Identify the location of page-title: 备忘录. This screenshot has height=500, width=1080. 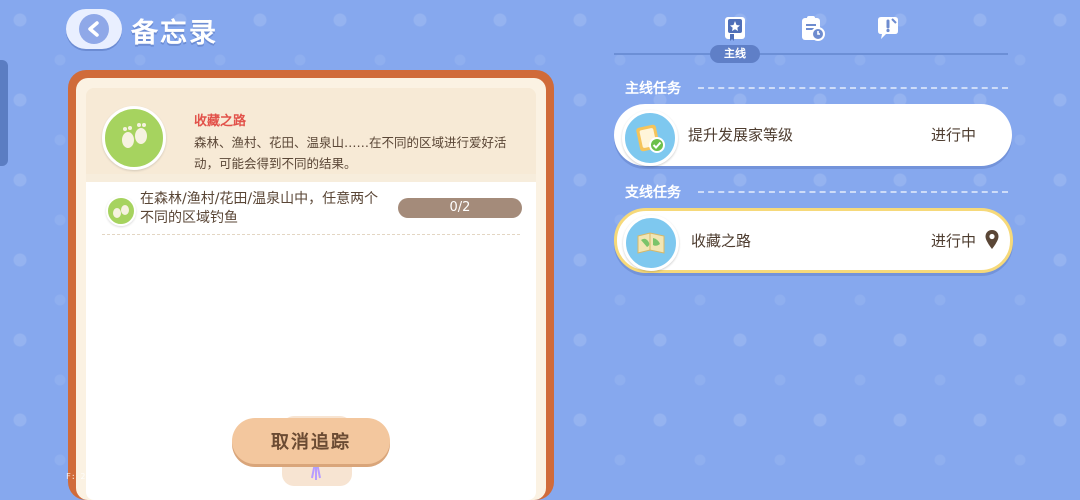
(174, 33).